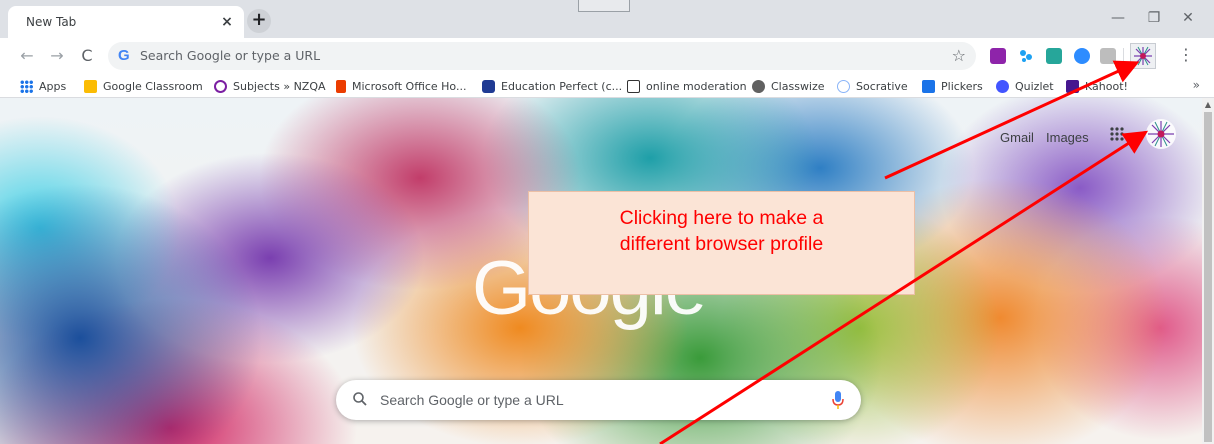 This screenshot has height=444, width=1214. Describe the element at coordinates (1154, 18) in the screenshot. I see `restore-button: ❐` at that location.